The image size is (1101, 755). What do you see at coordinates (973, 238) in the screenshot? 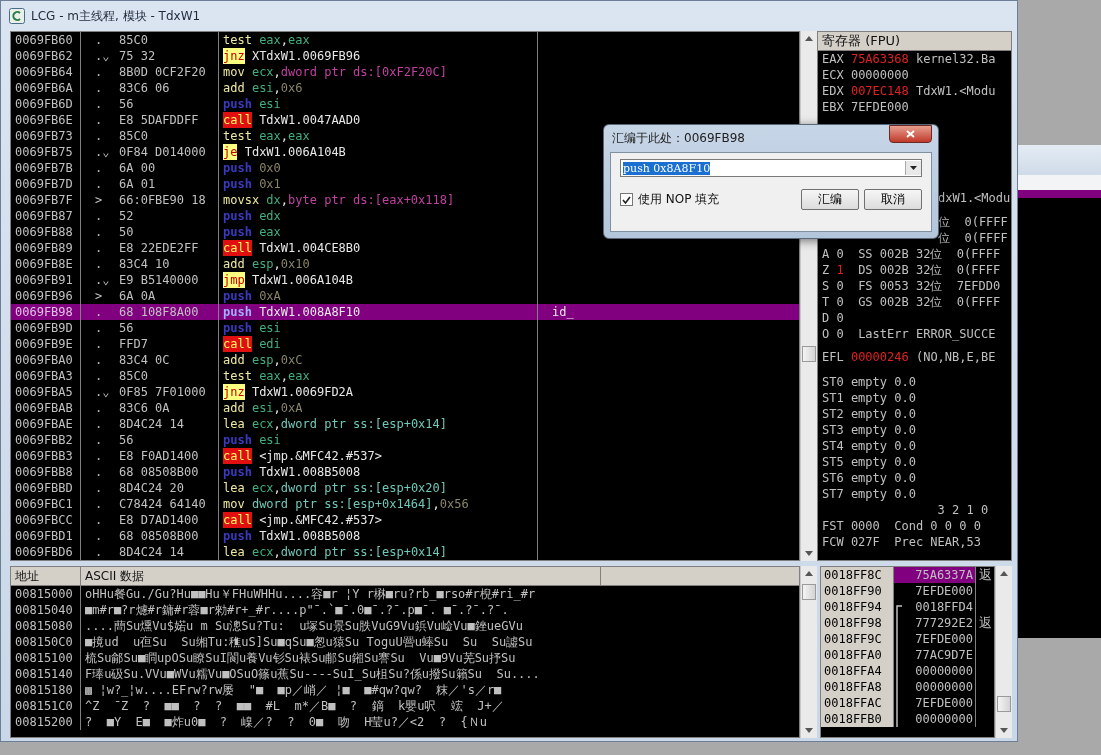
I see `register-line: 位 0(FFFF` at bounding box center [973, 238].